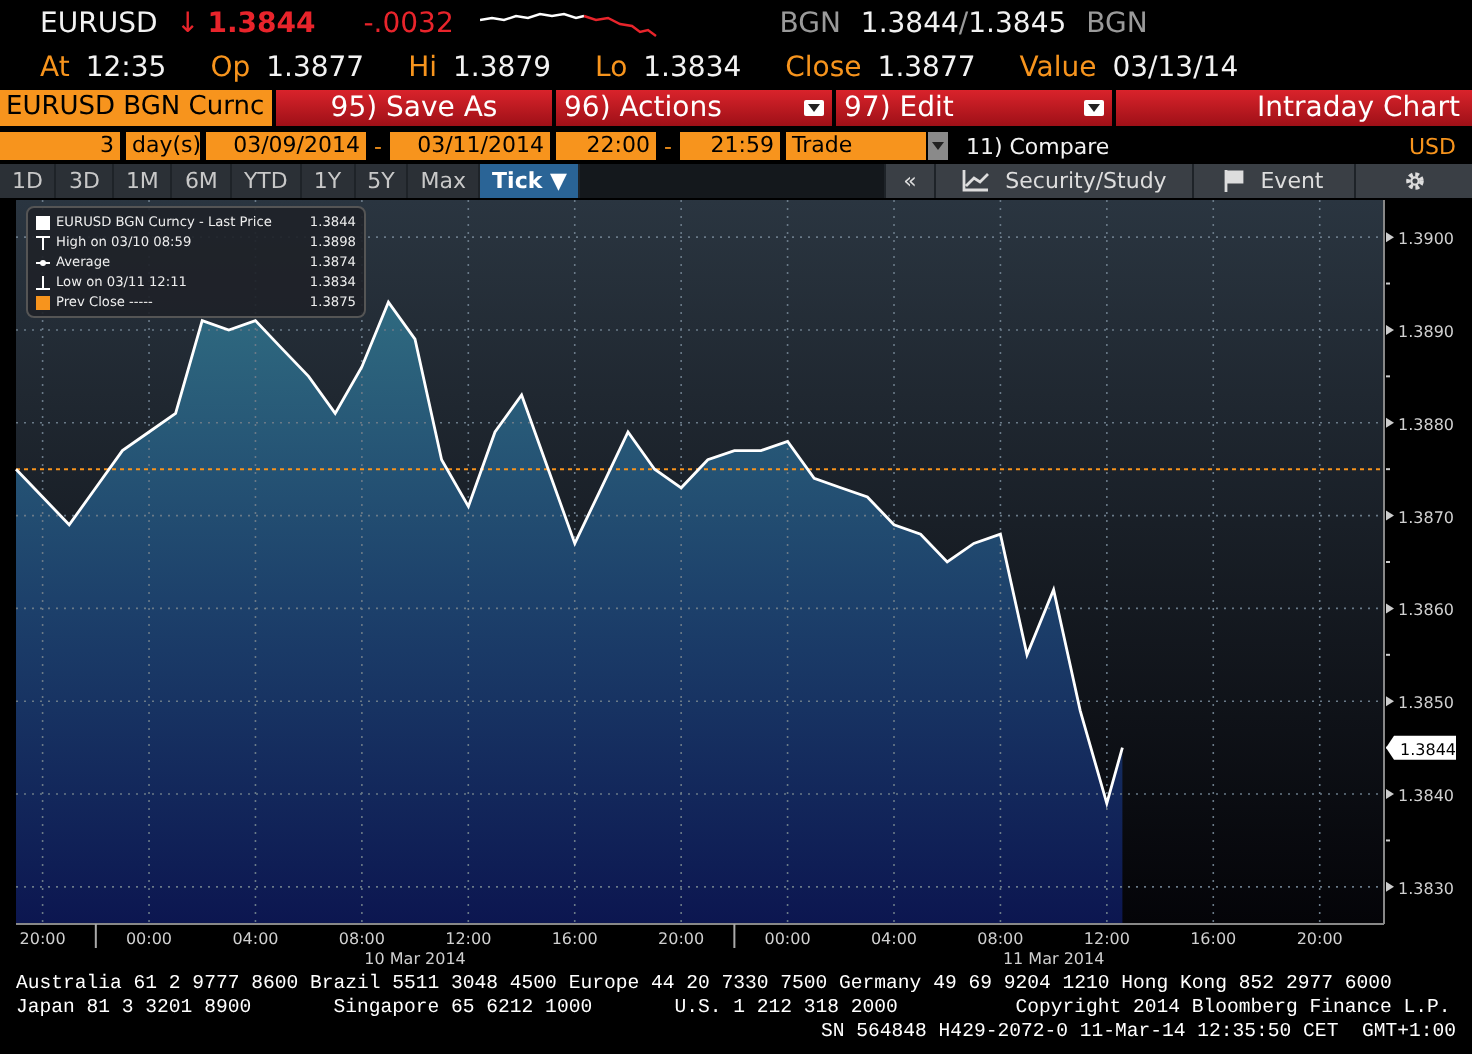 The width and height of the screenshot is (1472, 1054). I want to click on footer-line: Japan 81 3 3201 8900 Singapore 65 6212 1000 U.S. 1 212 318 2000 Copyright 2014 Bloomberg Finance L.P., so click(734, 1008).